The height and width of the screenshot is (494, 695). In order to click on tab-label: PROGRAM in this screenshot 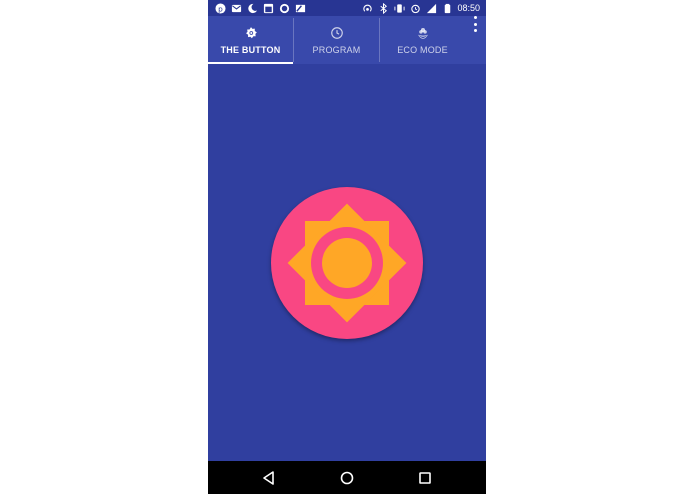, I will do `click(336, 49)`.